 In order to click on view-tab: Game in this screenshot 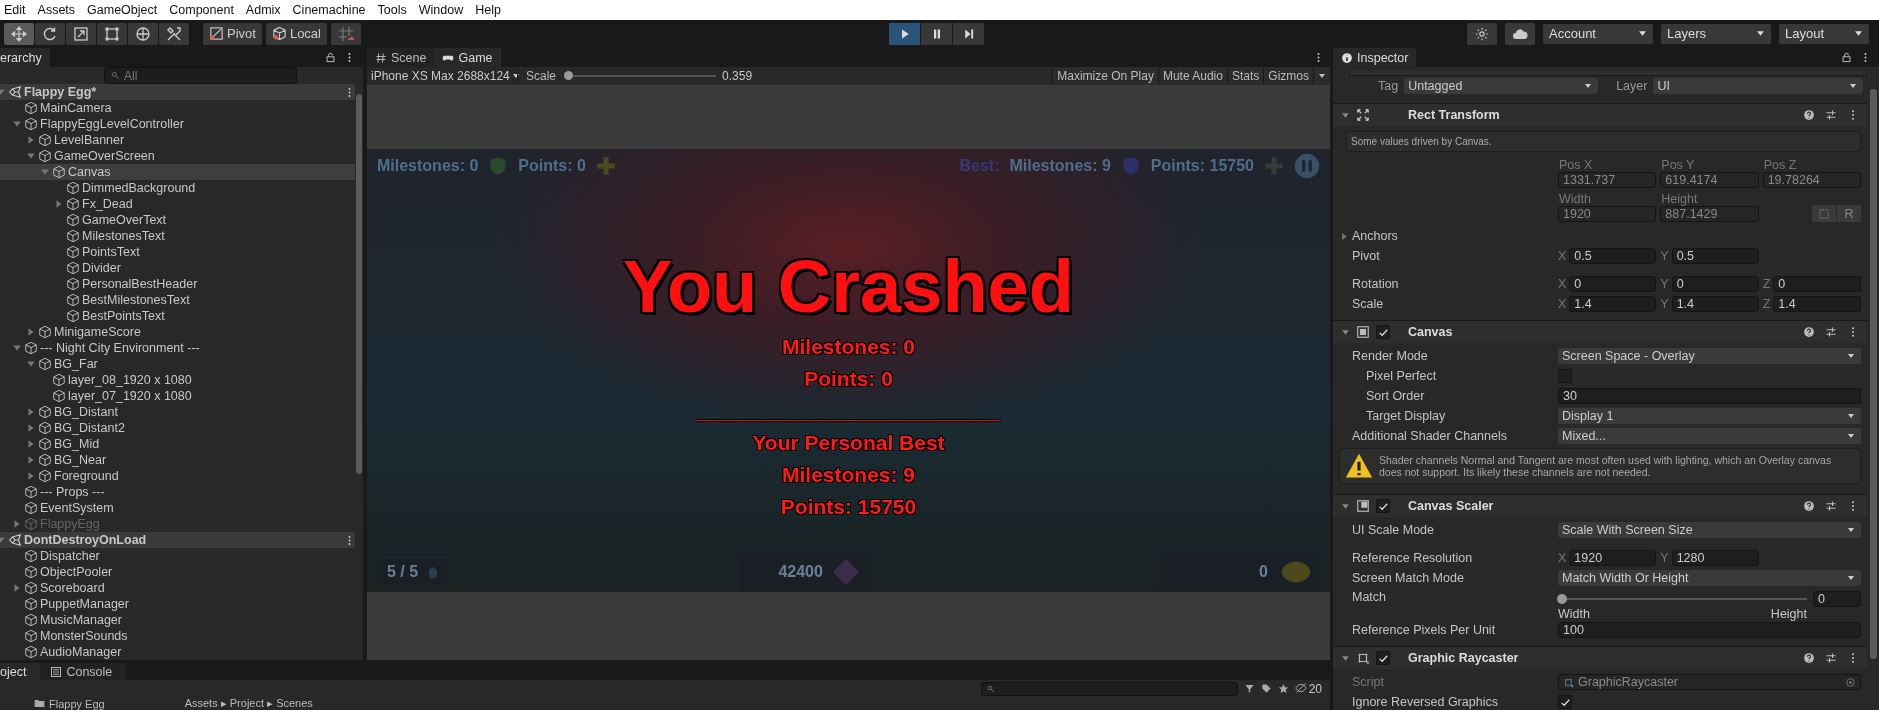, I will do `click(467, 57)`.